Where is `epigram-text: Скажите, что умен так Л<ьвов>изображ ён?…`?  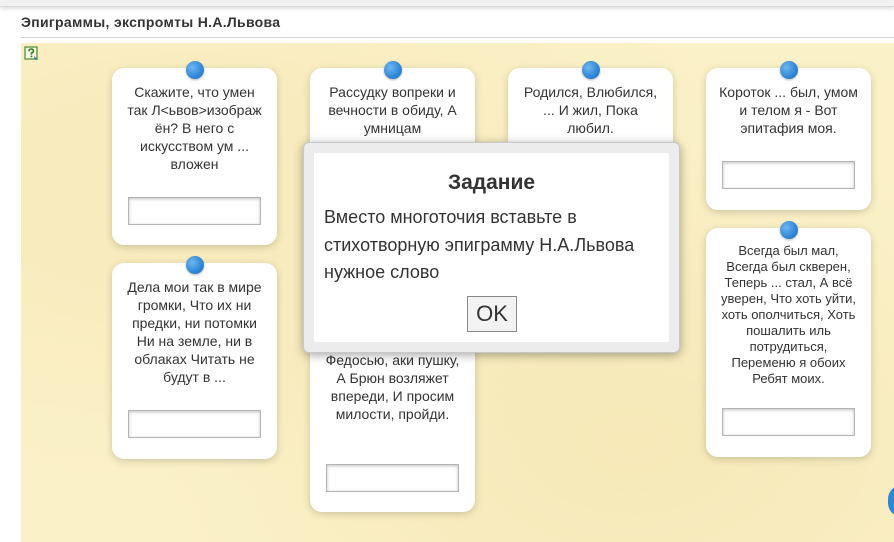
epigram-text: Скажите, что умен так Л<ьвов>изображ ён?… is located at coordinates (194, 128).